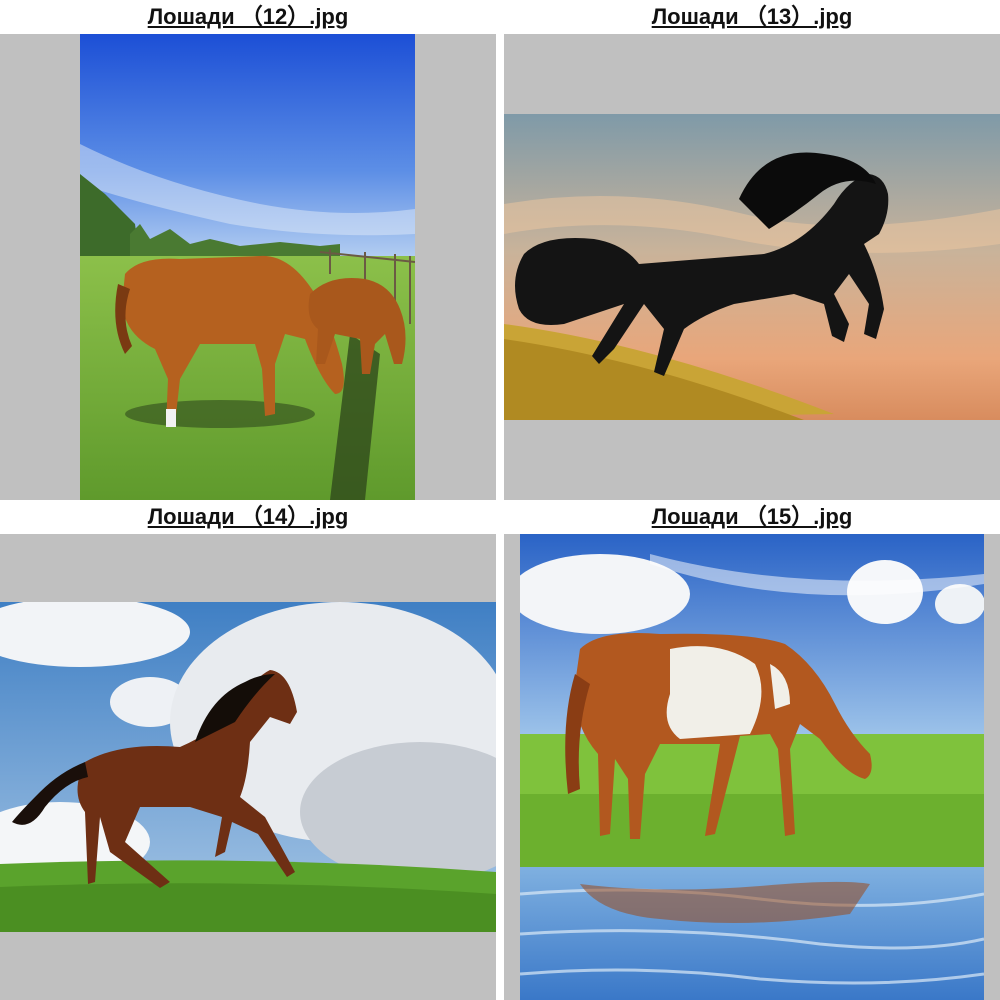  I want to click on thumbnail-filename: Лошади （14）.jpg, so click(248, 517).